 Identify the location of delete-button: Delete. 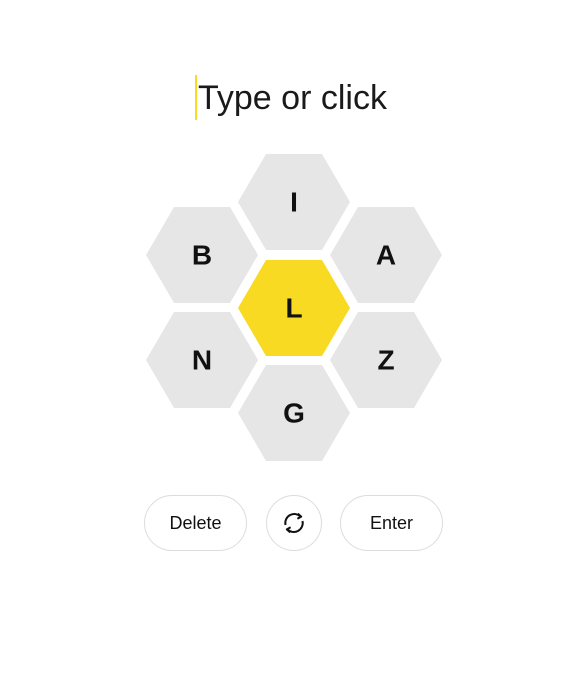
(195, 523).